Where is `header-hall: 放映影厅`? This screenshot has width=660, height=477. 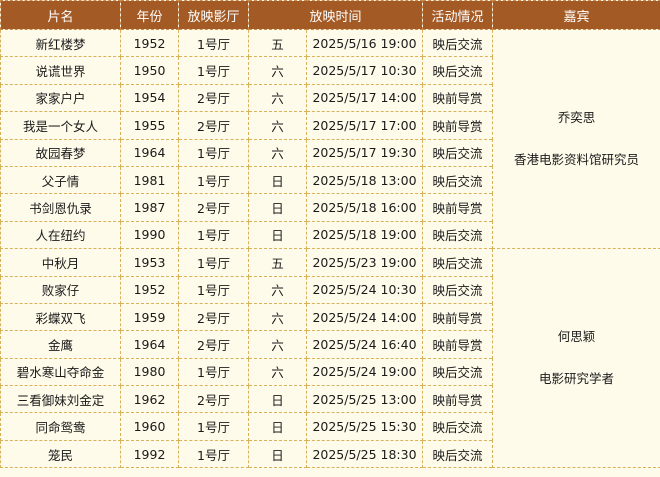 header-hall: 放映影厅 is located at coordinates (213, 15).